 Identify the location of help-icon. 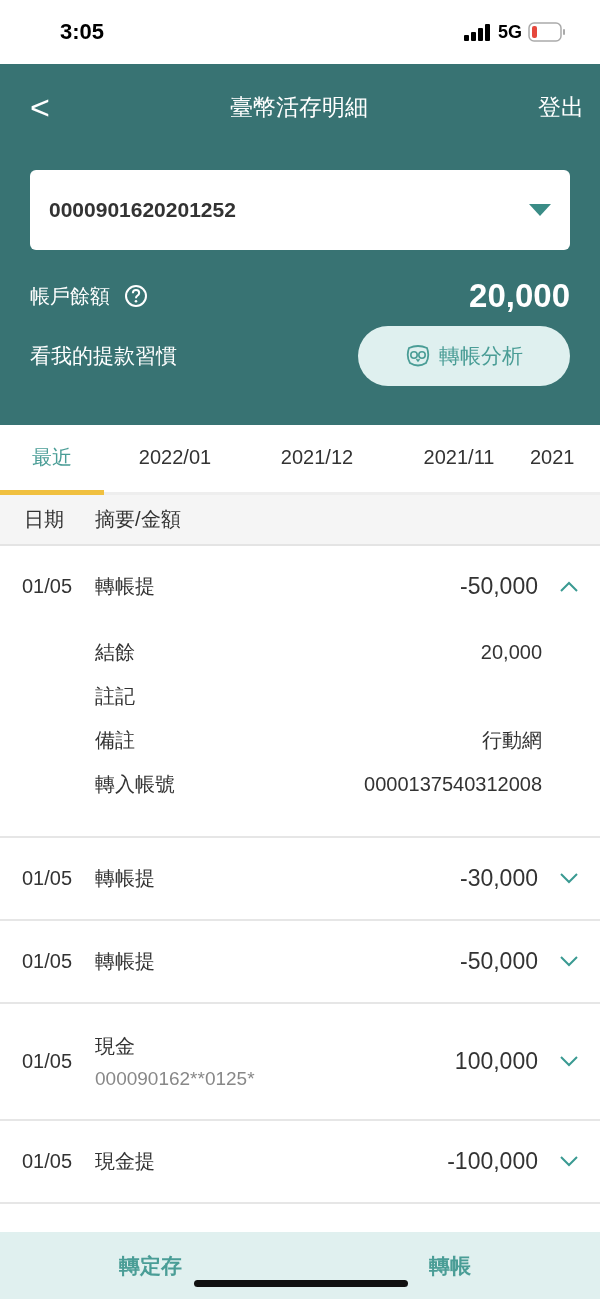
(136, 296).